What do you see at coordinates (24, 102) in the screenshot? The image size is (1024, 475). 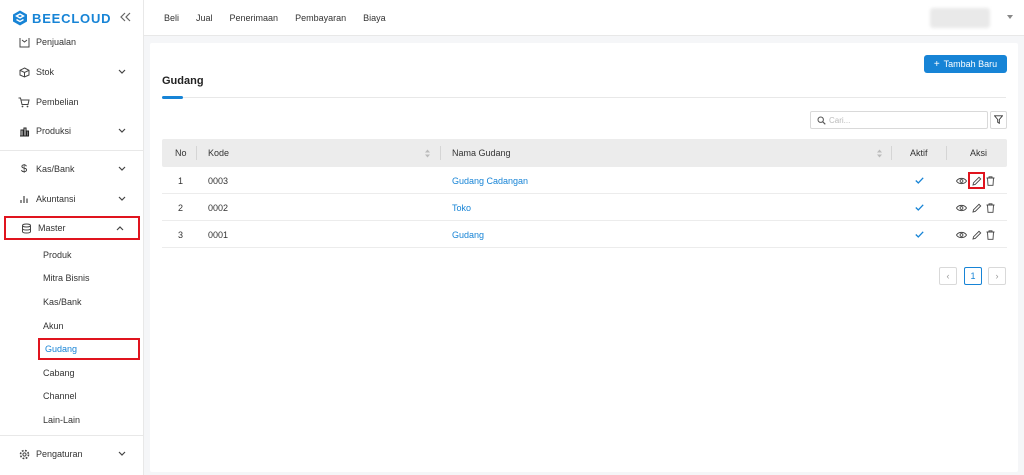 I see `cart-icon` at bounding box center [24, 102].